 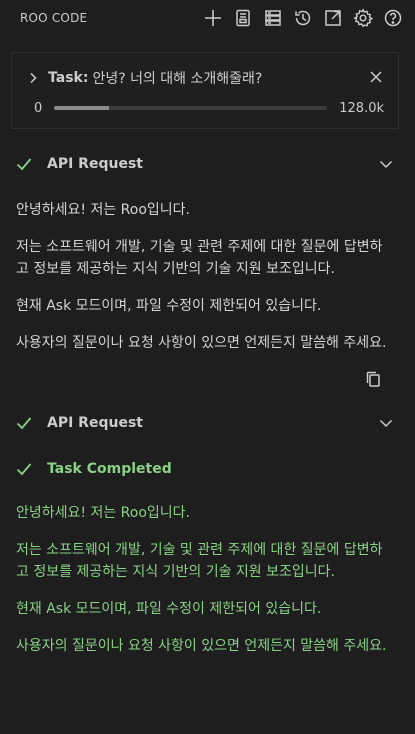 I want to click on task-header: Task: 안녕? 너의 대해 소개해줄래?, so click(x=205, y=78).